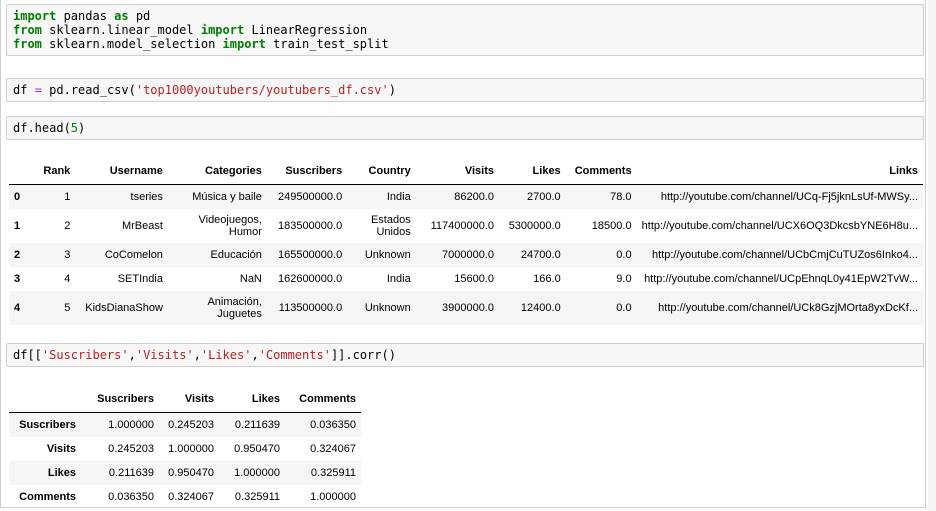 The image size is (936, 511). Describe the element at coordinates (779, 171) in the screenshot. I see `column-header: Links` at that location.